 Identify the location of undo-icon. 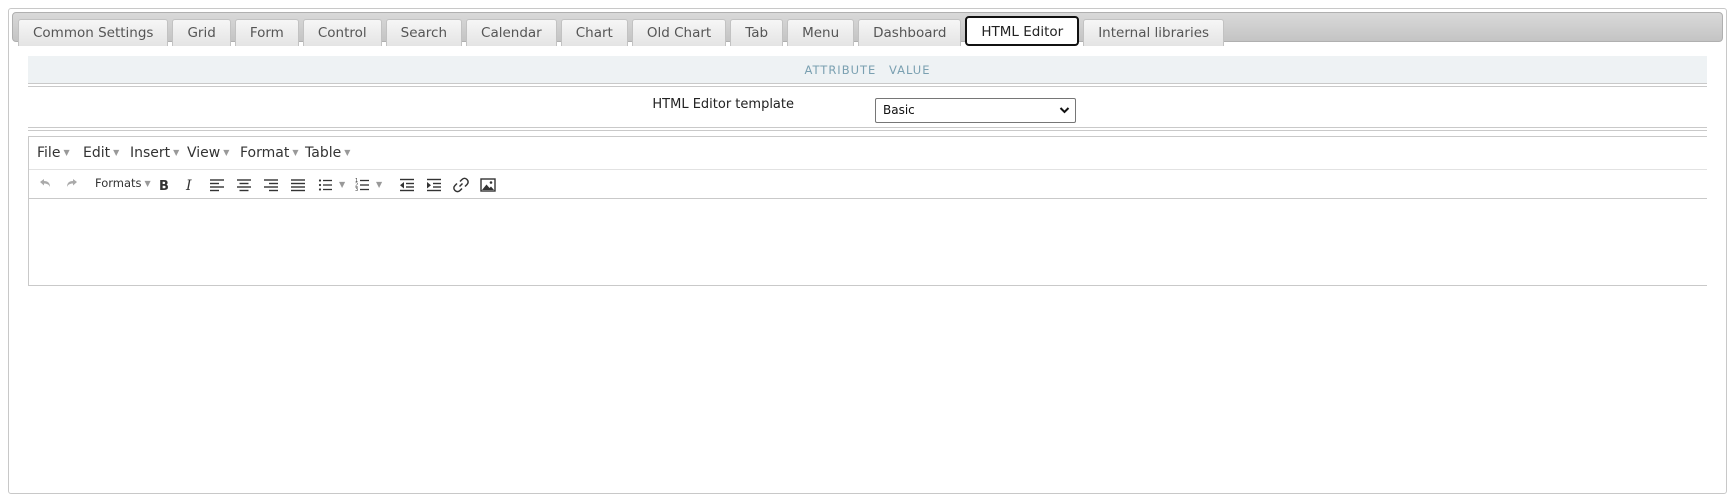
(45, 185).